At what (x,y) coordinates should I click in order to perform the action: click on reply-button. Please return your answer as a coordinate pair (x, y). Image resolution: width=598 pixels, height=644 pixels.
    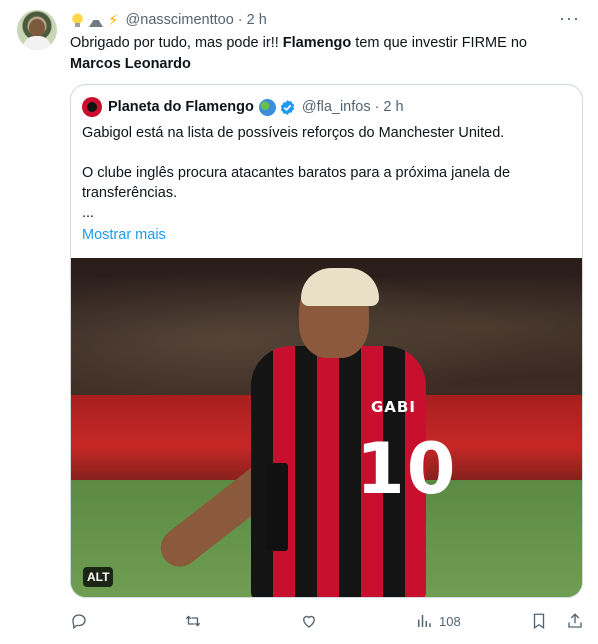
    Looking at the image, I should click on (79, 621).